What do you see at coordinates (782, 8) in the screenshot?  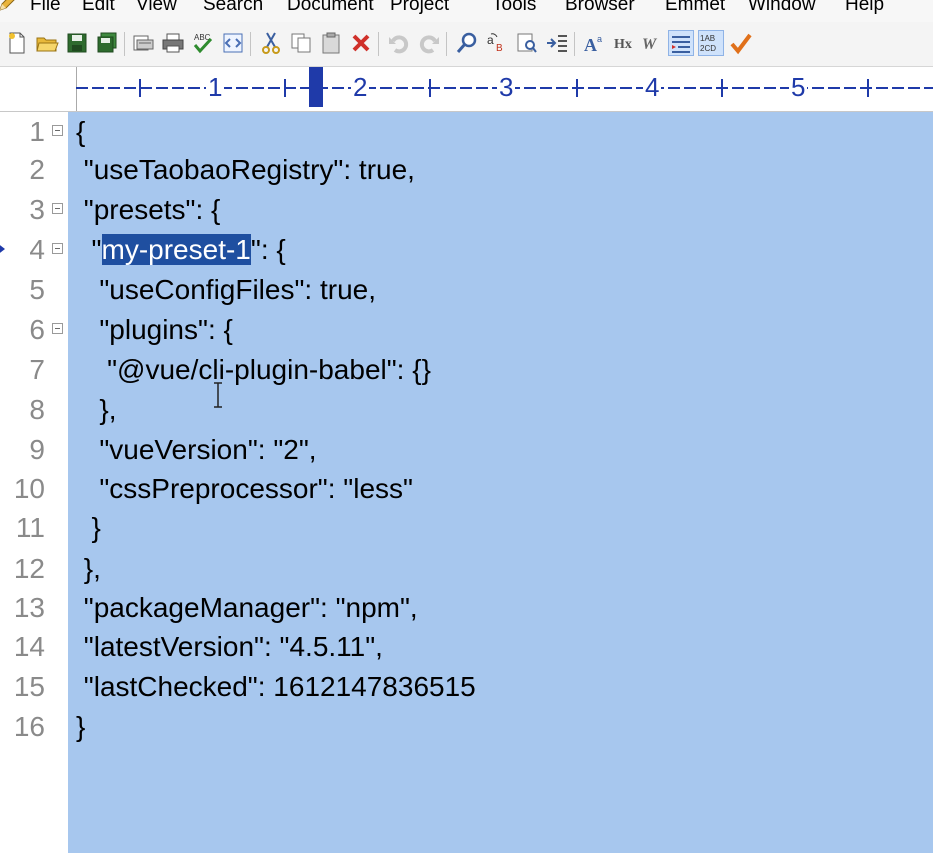 I see `menu-window: Window` at bounding box center [782, 8].